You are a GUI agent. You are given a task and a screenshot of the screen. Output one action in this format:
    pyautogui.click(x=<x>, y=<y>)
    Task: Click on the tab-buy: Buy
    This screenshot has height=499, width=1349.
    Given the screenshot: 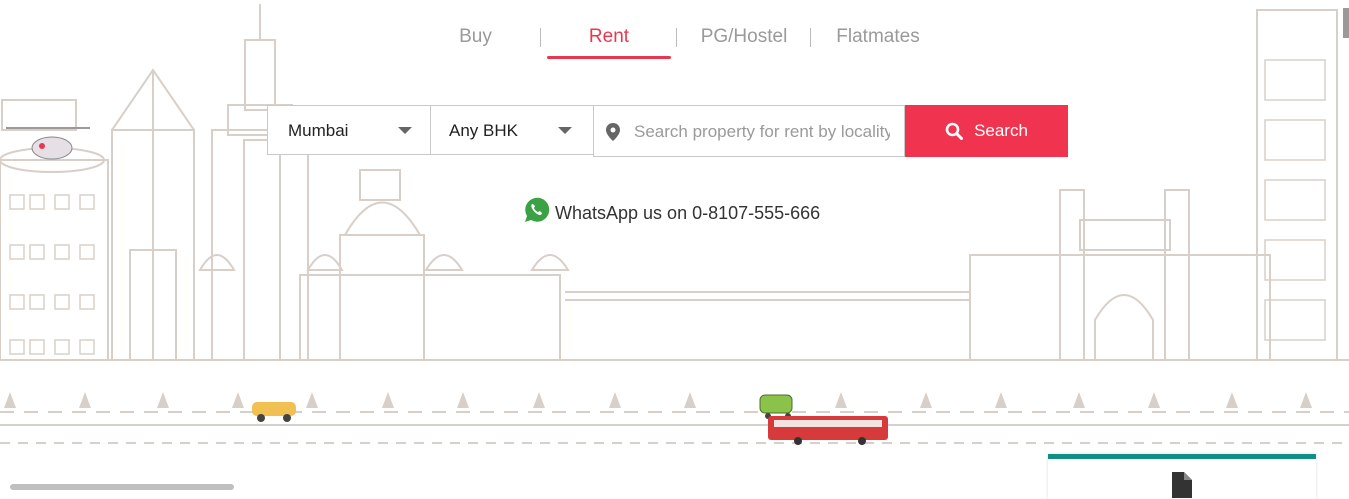 What is the action you would take?
    pyautogui.click(x=475, y=38)
    